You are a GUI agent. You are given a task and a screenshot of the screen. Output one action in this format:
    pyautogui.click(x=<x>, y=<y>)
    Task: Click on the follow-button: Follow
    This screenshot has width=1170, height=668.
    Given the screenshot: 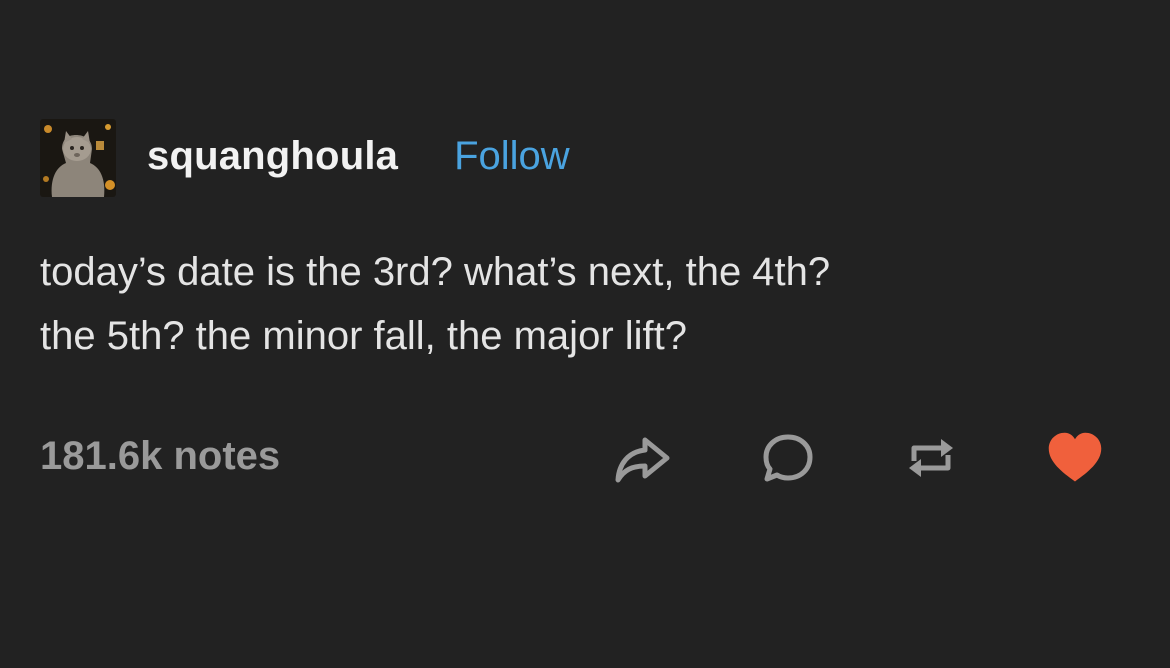 What is the action you would take?
    pyautogui.click(x=512, y=156)
    